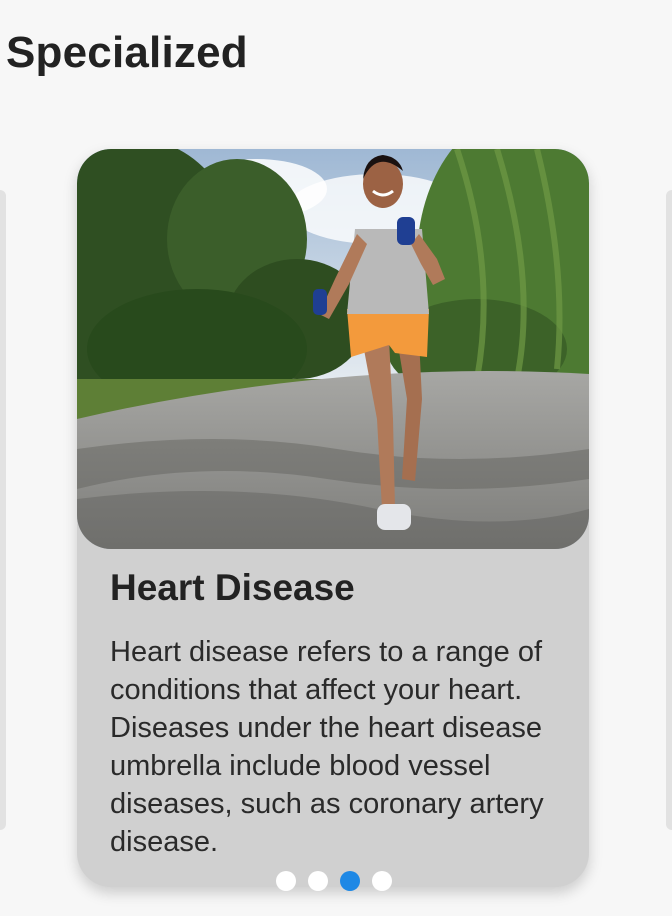 This screenshot has height=916, width=672. Describe the element at coordinates (3, 510) in the screenshot. I see `previous-card-edge` at that location.